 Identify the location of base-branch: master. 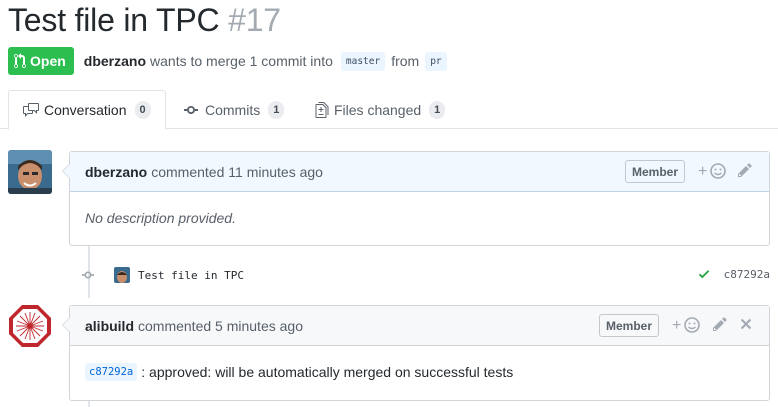
(363, 61).